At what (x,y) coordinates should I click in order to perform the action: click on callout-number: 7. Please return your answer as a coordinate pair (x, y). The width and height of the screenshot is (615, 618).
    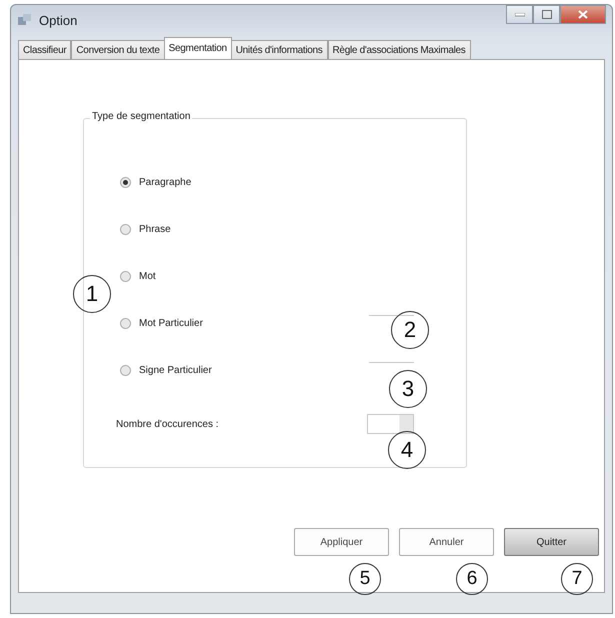
    Looking at the image, I should click on (577, 579).